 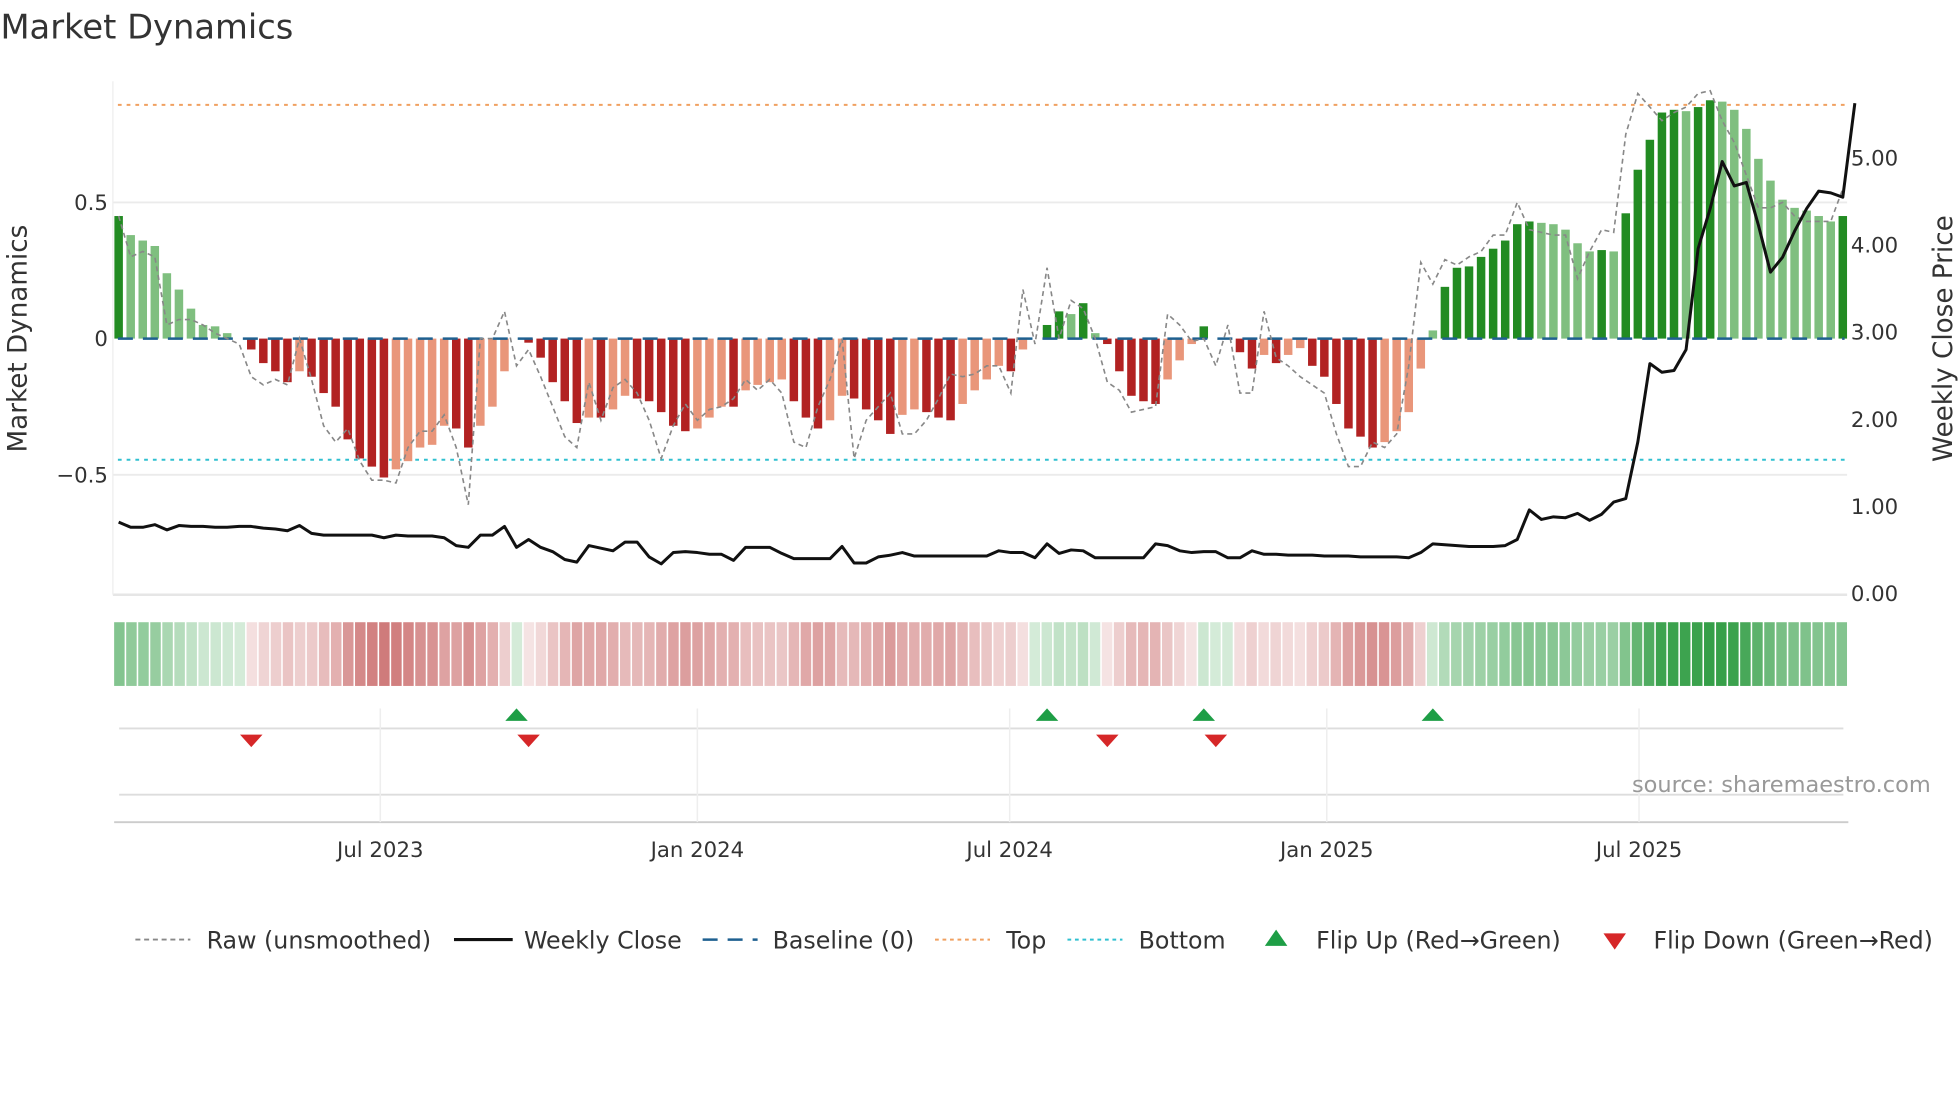 What do you see at coordinates (82, 475) in the screenshot?
I see `y-tick-label: −0.5` at bounding box center [82, 475].